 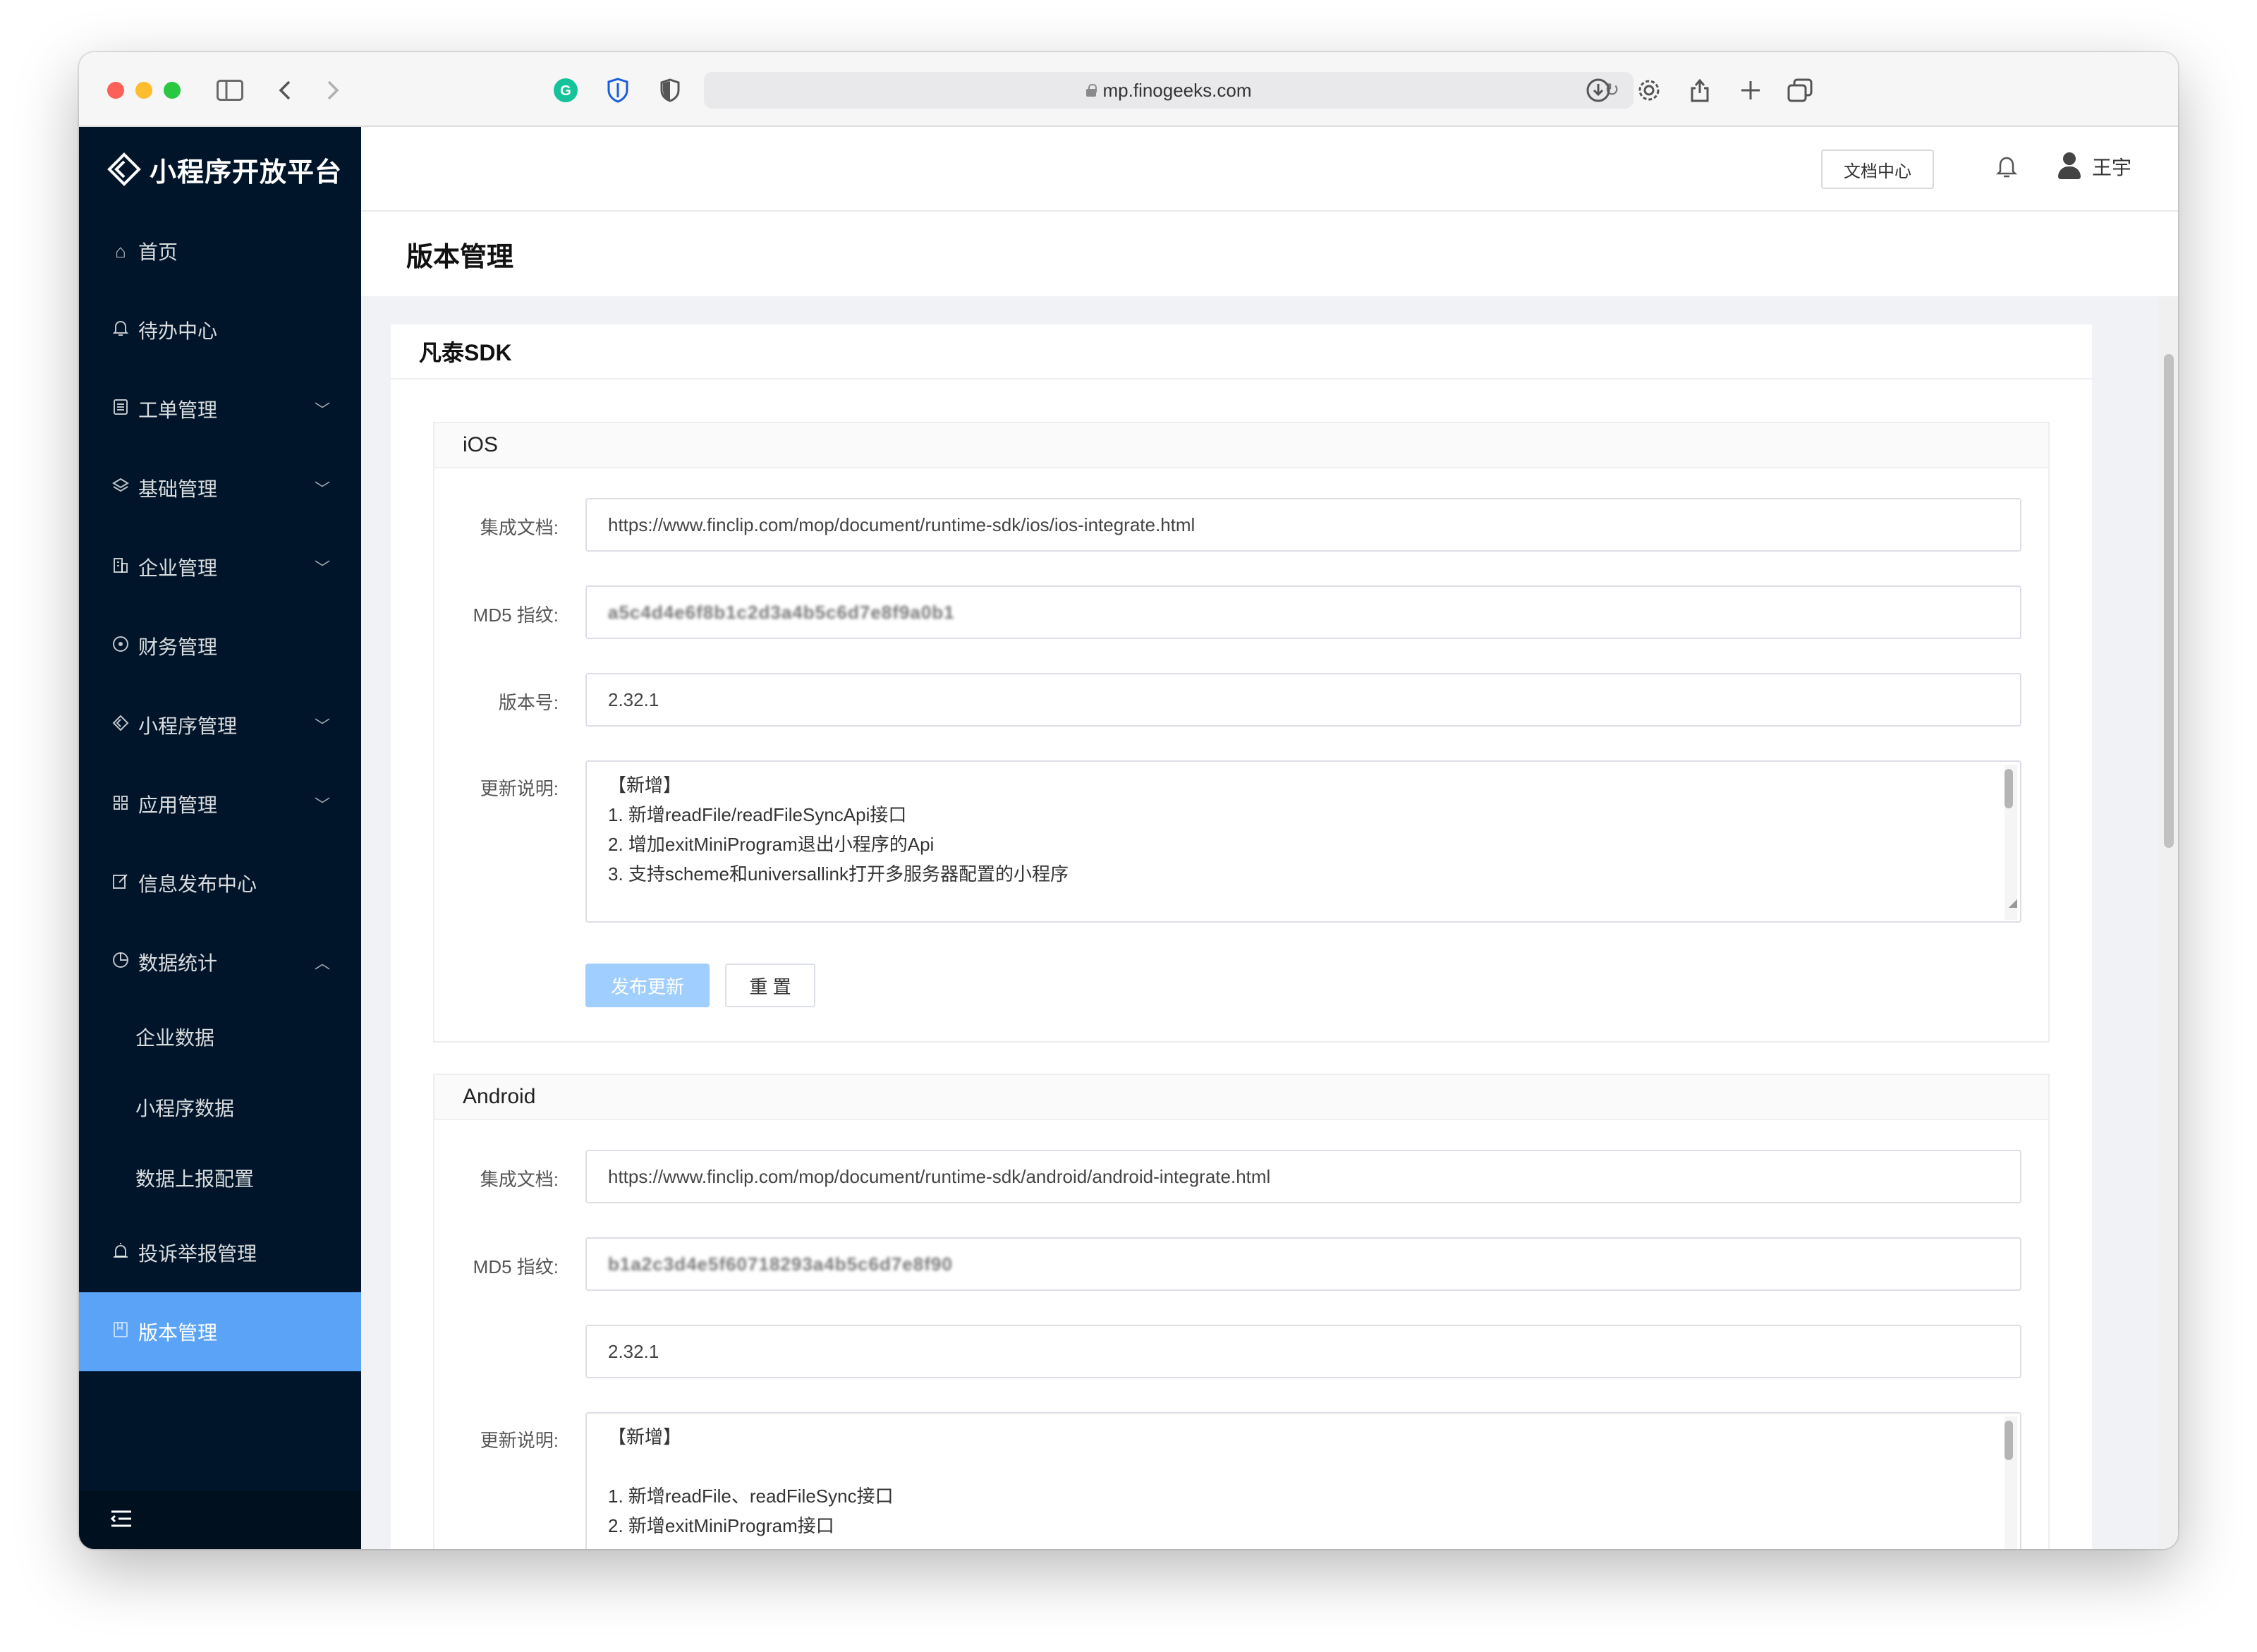 I want to click on notes-line: 2. 增加exitMiniProgram退出小程序的Api, so click(x=771, y=845).